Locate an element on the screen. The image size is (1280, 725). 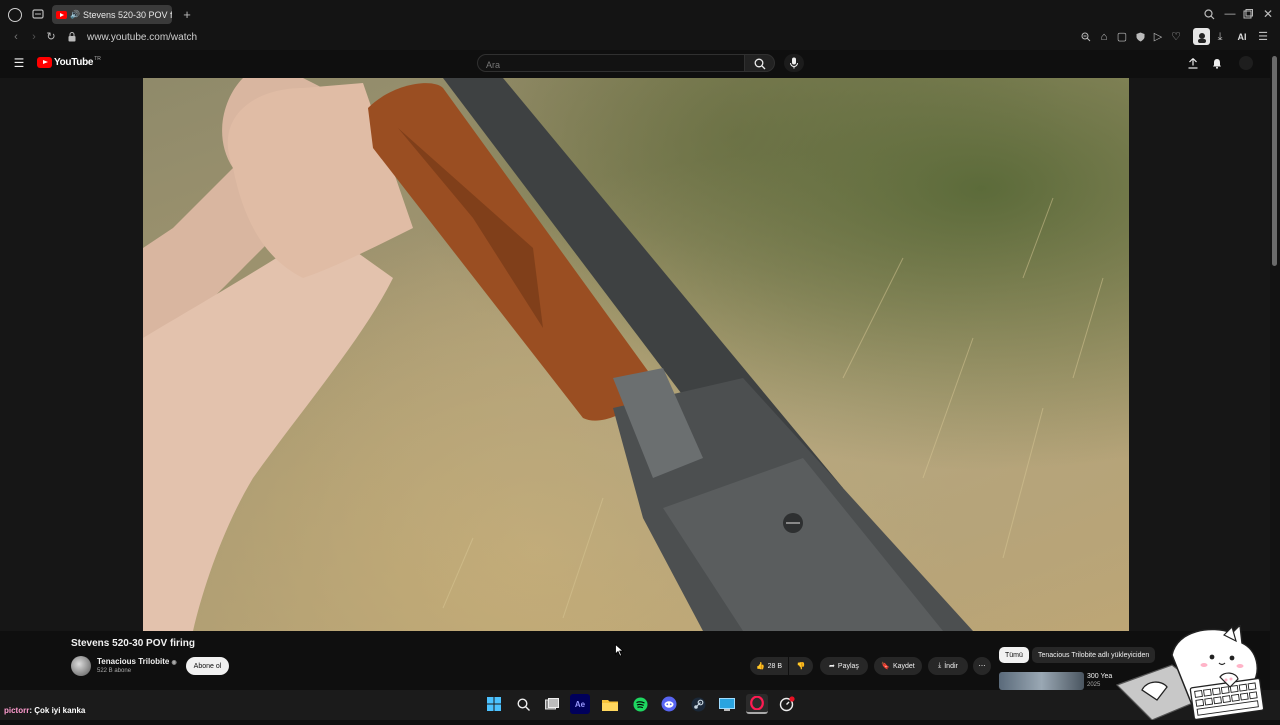
spotify-icon is located at coordinates (640, 704).